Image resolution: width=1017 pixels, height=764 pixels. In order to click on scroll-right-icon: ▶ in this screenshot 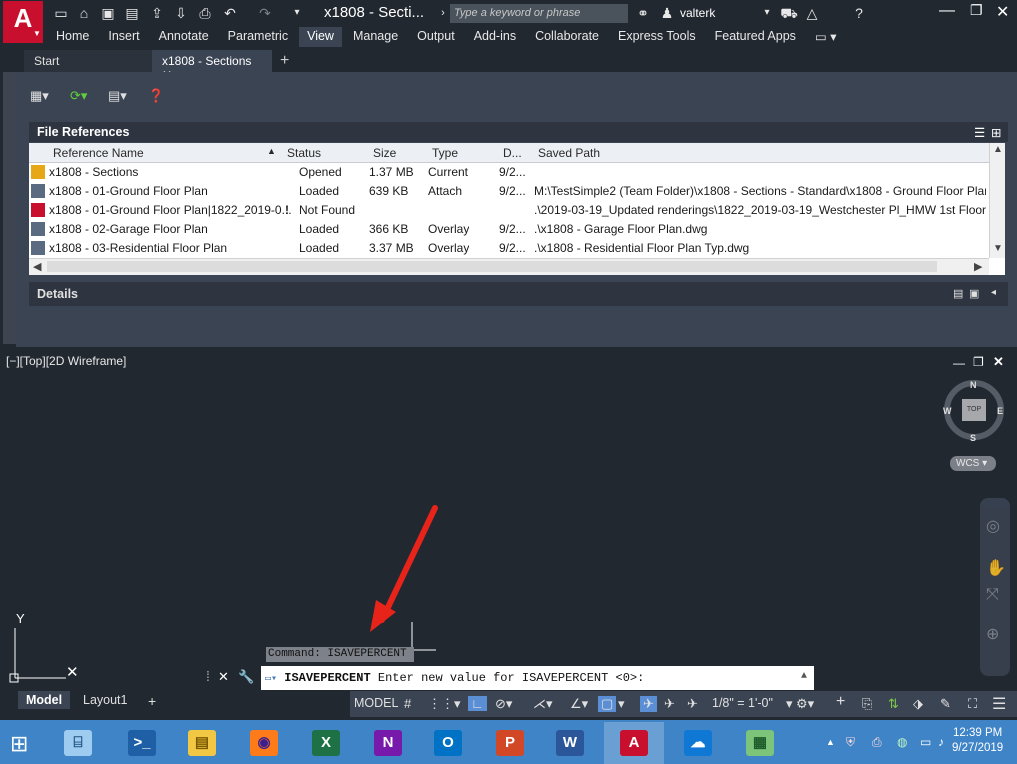, I will do `click(978, 266)`.